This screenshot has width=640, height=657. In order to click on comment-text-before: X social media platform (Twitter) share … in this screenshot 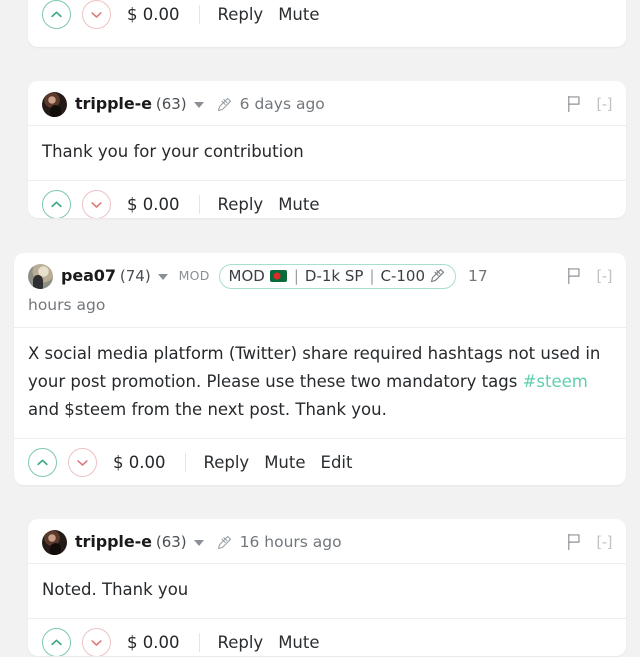, I will do `click(314, 367)`.